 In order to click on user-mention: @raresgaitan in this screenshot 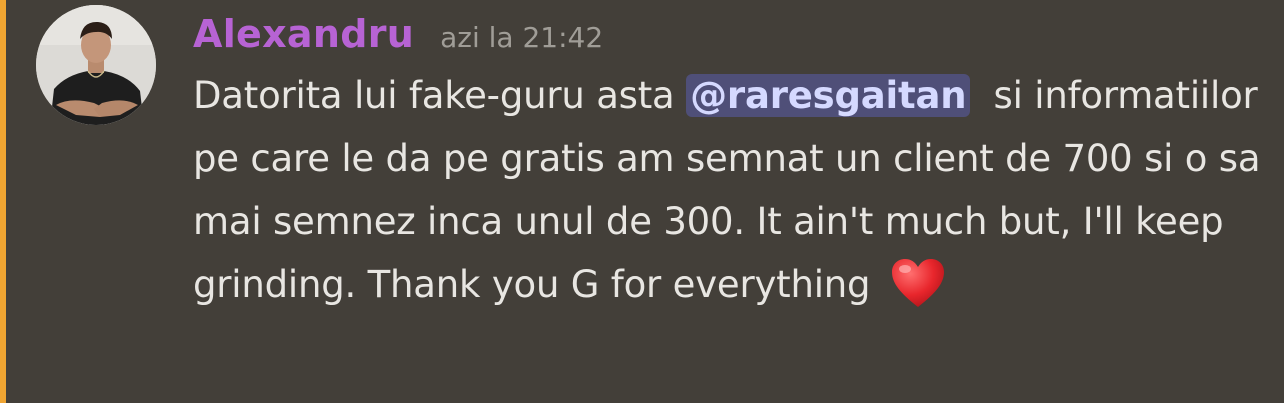, I will do `click(828, 95)`.